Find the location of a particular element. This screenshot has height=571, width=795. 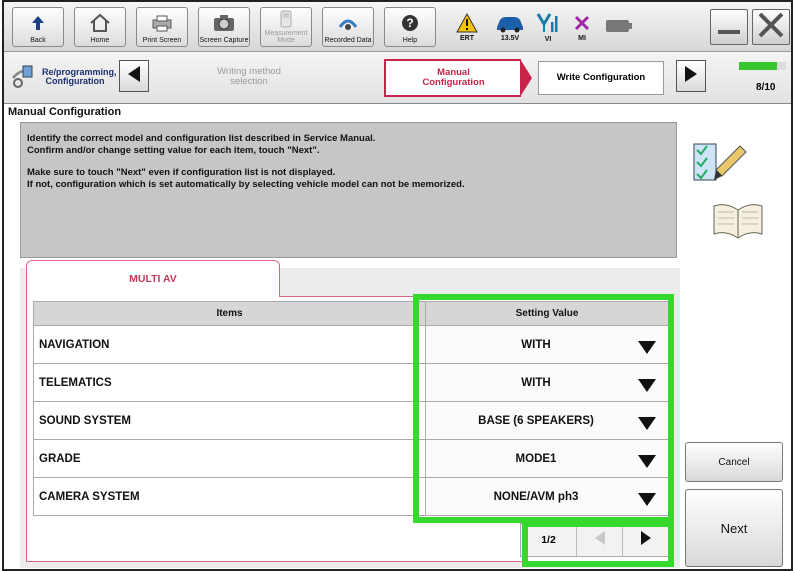

progress-bar is located at coordinates (762, 66).